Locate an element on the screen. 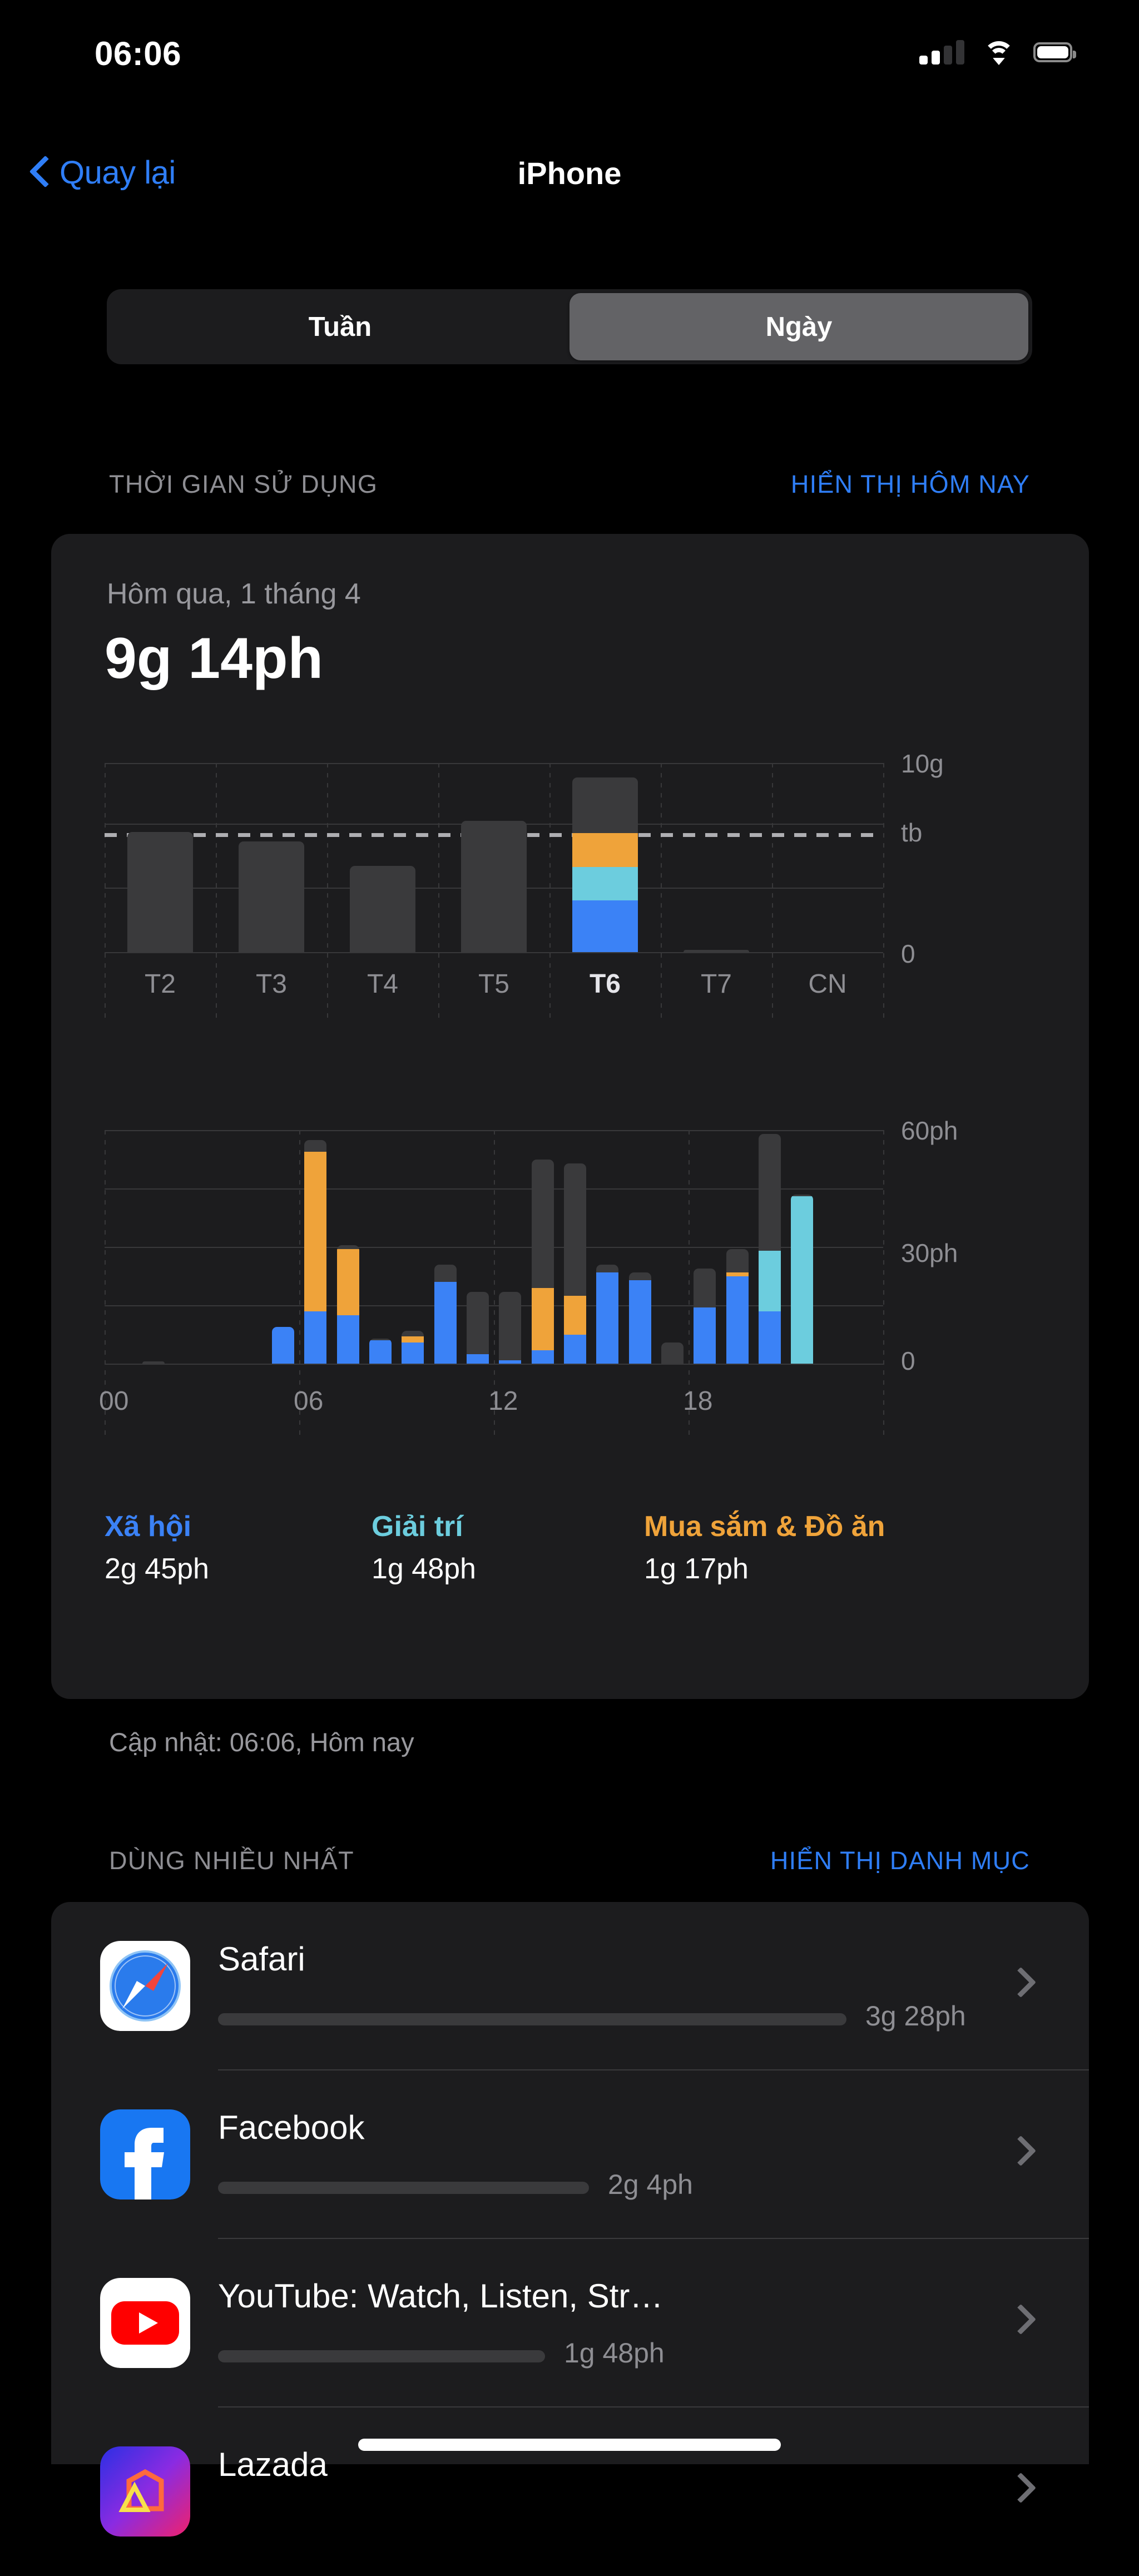 The width and height of the screenshot is (1139, 2576). app-row-facebook: Facebook 2g 4ph is located at coordinates (570, 2154).